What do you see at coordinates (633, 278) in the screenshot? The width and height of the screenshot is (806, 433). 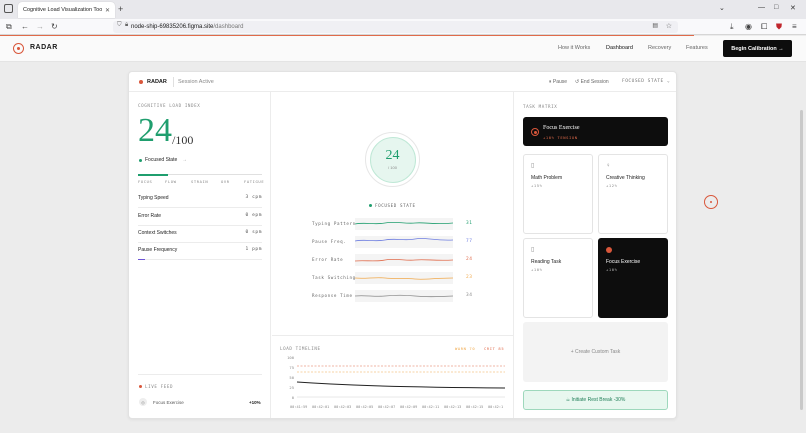 I see `task-tile-focus-exercise: Focus Exercise +10%` at bounding box center [633, 278].